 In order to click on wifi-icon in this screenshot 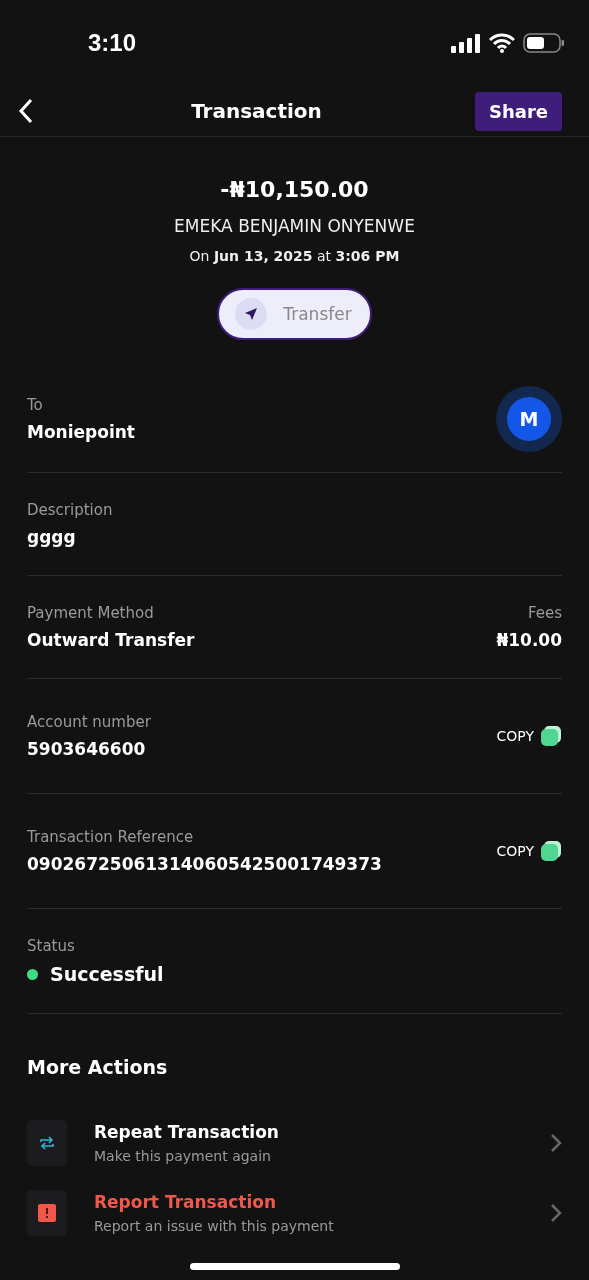, I will do `click(502, 43)`.